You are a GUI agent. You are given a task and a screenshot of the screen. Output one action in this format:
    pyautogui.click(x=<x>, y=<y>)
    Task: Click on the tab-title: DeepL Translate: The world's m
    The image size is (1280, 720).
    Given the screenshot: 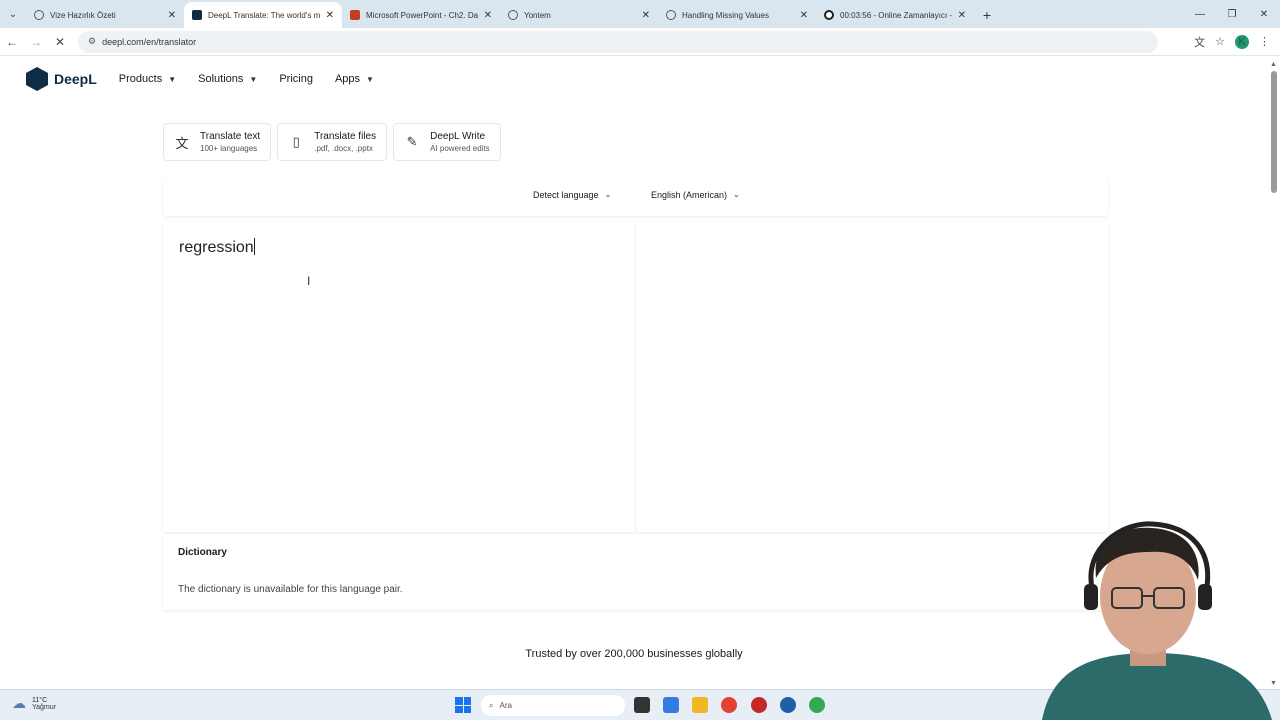 What is the action you would take?
    pyautogui.click(x=264, y=15)
    